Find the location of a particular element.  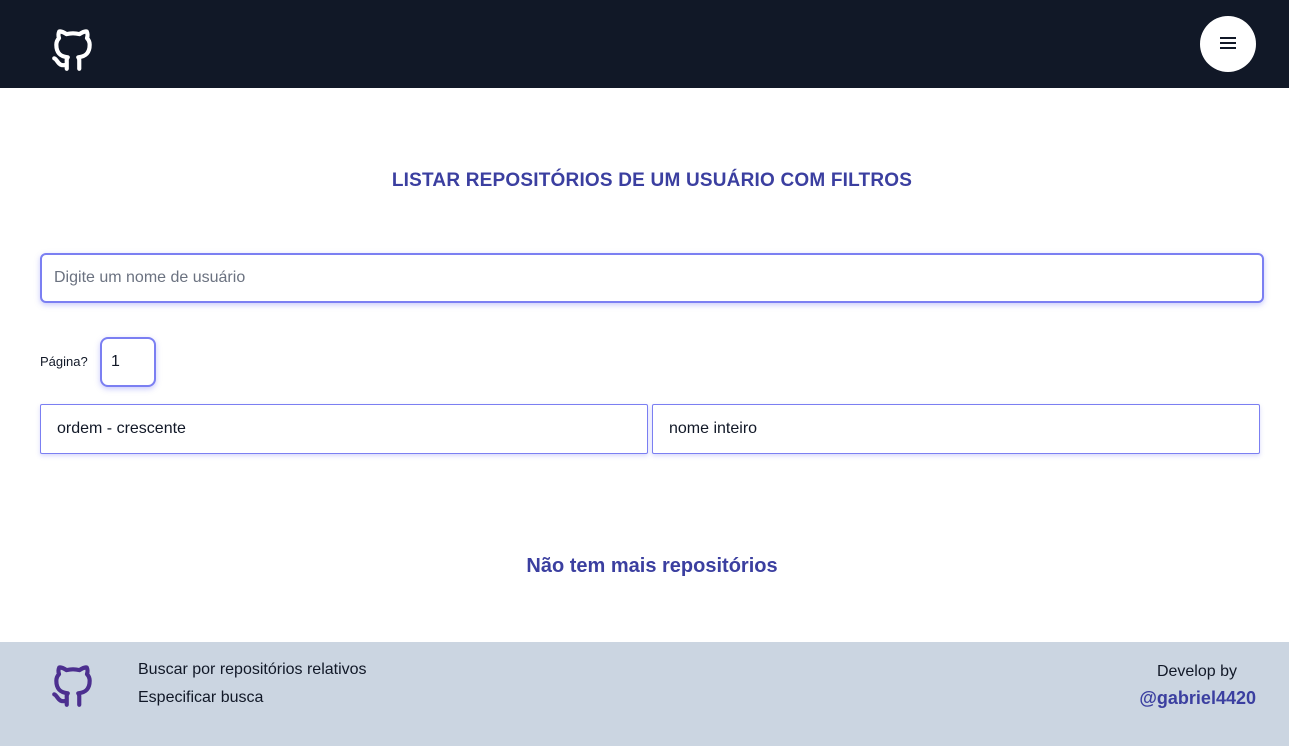

hamburger-icon is located at coordinates (1228, 44).